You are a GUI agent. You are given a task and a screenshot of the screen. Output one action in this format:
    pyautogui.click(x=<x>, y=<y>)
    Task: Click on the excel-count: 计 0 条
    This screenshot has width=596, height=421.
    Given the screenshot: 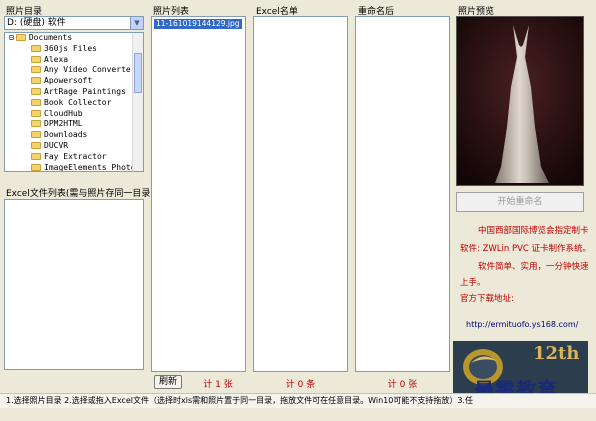 What is the action you would take?
    pyautogui.click(x=300, y=385)
    